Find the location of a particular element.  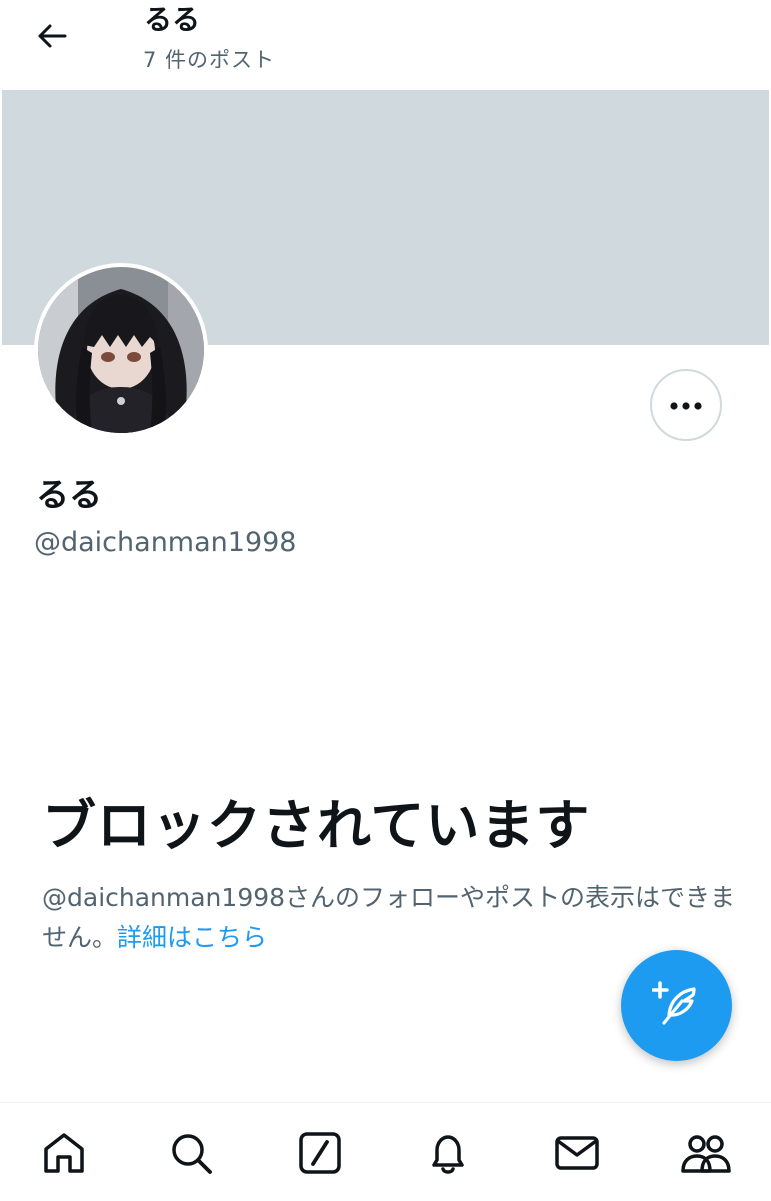

header-title: るる is located at coordinates (172, 19).